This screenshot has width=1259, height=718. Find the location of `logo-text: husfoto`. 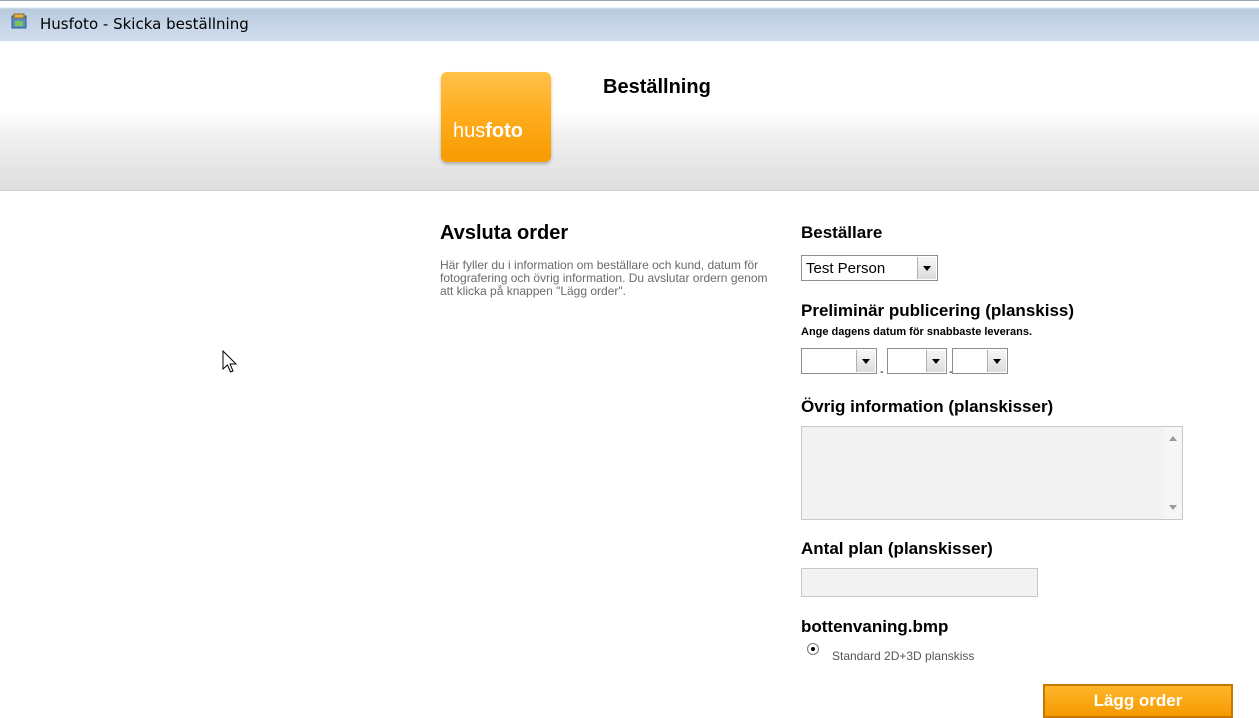

logo-text: husfoto is located at coordinates (488, 131).